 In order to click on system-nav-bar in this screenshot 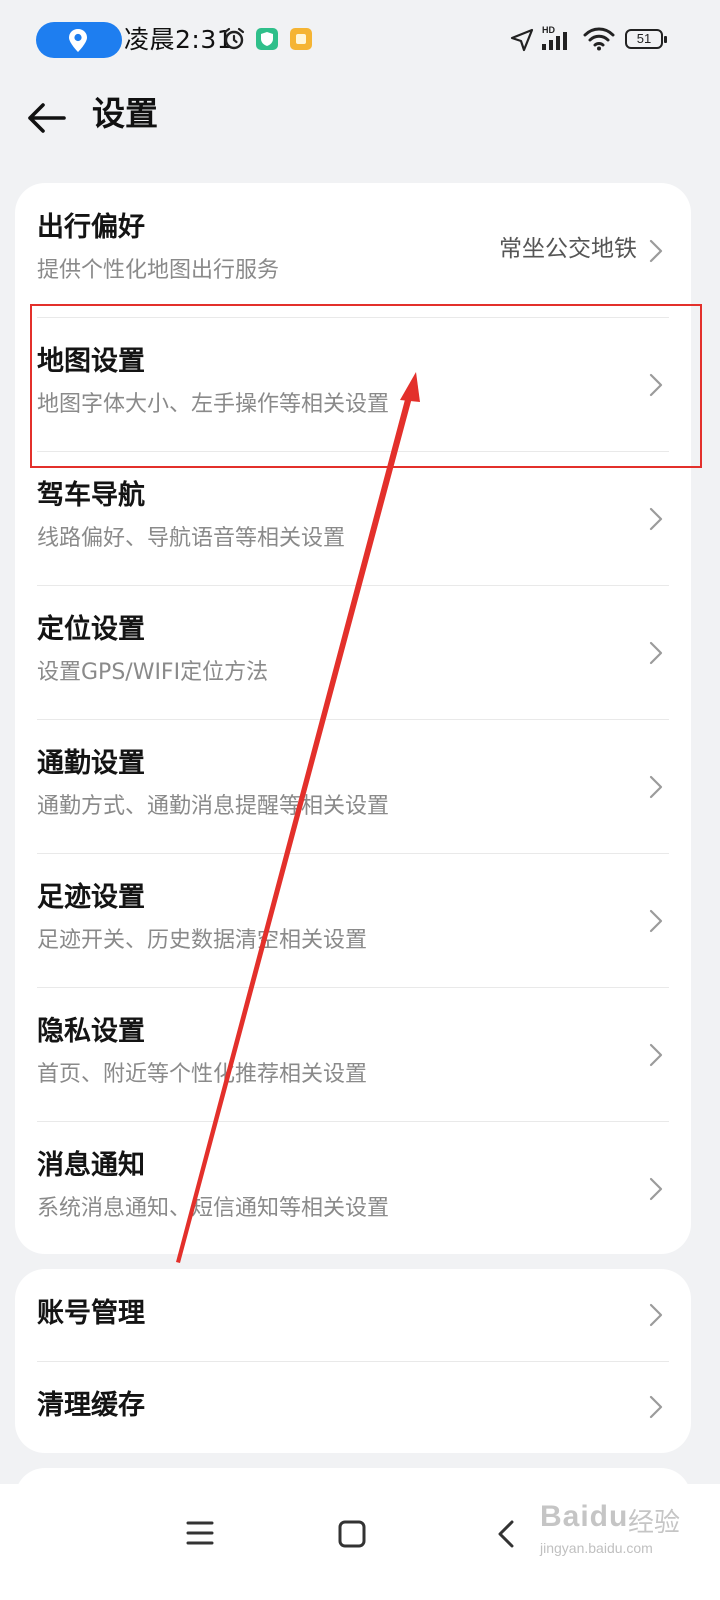, I will do `click(360, 1542)`.